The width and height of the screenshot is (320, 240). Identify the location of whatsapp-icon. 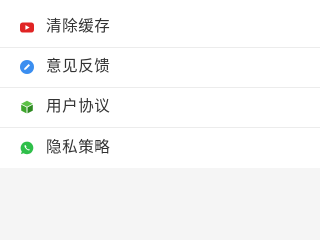
(27, 148).